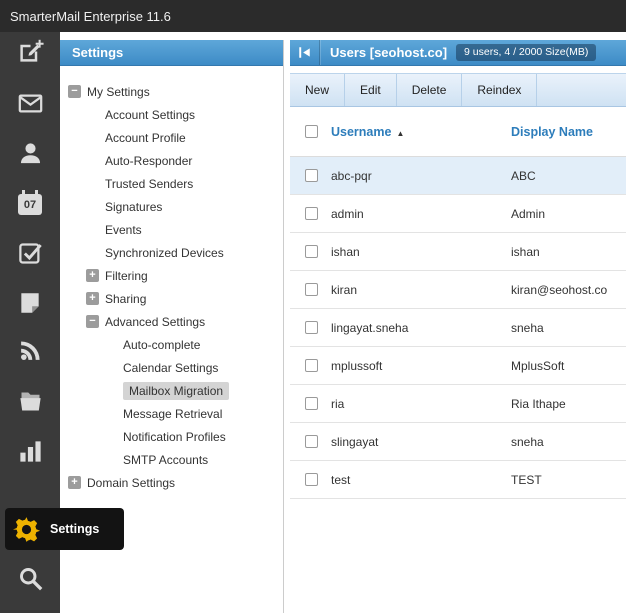 This screenshot has width=626, height=613. I want to click on folders-icon, so click(30, 401).